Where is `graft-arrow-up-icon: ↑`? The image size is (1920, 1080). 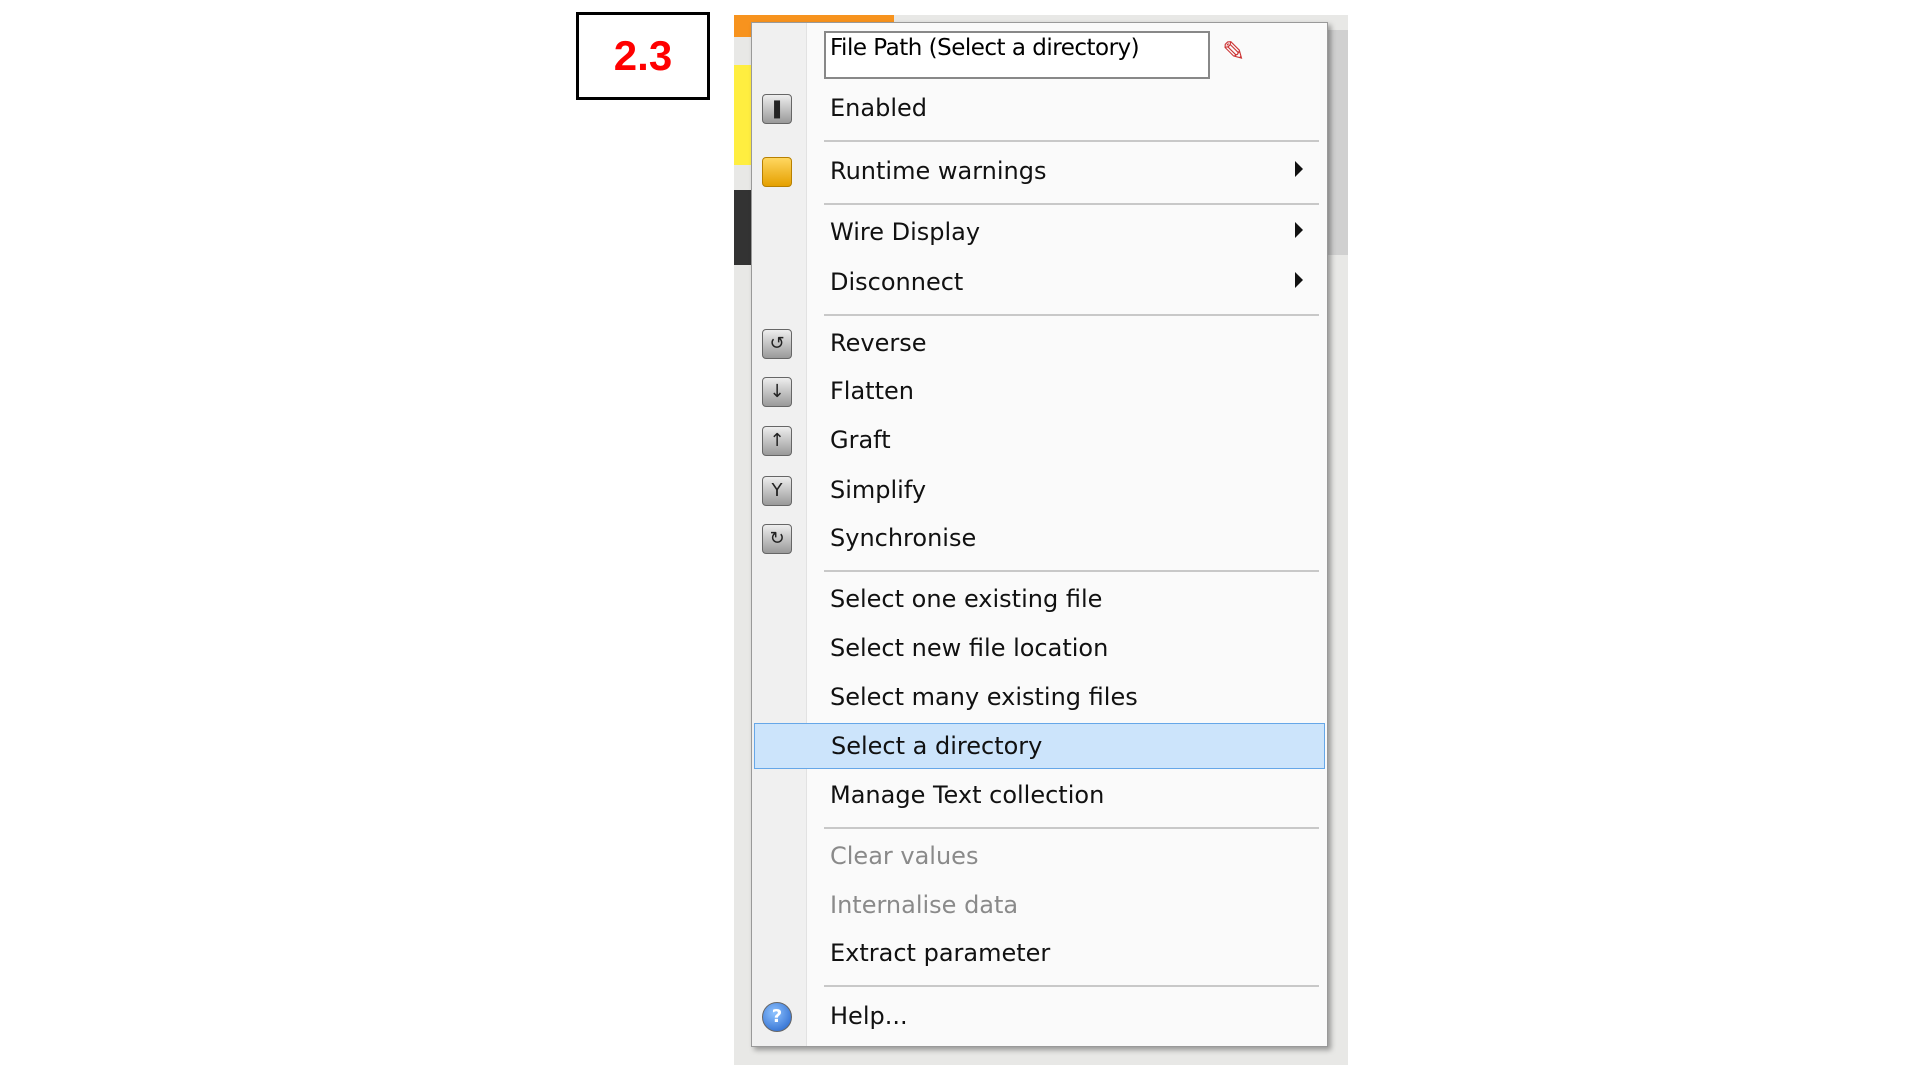 graft-arrow-up-icon: ↑ is located at coordinates (777, 441).